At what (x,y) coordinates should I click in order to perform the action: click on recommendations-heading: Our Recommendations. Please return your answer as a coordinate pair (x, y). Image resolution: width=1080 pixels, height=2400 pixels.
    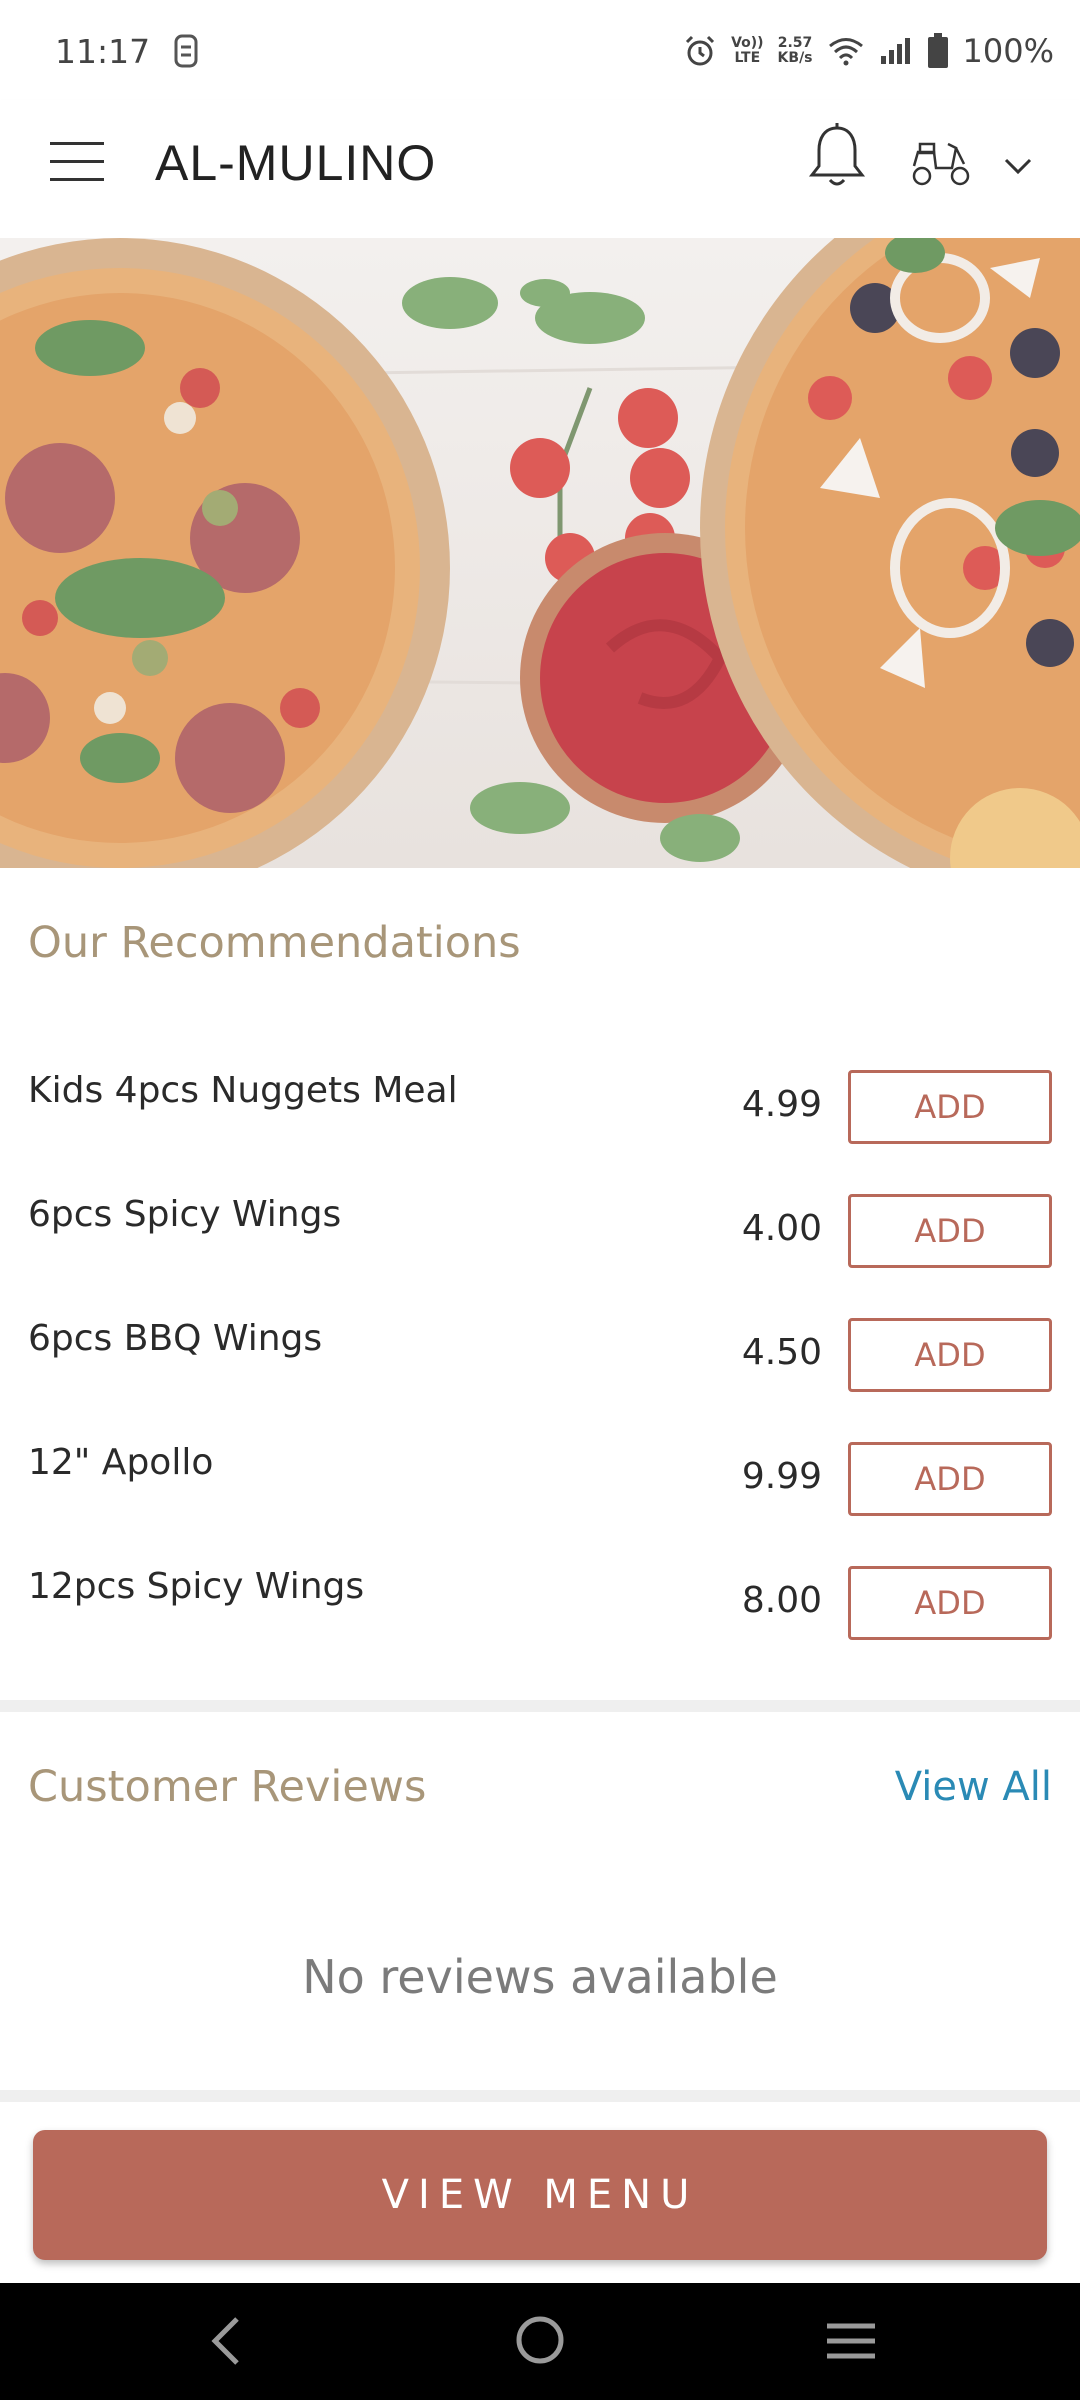
    Looking at the image, I should click on (274, 943).